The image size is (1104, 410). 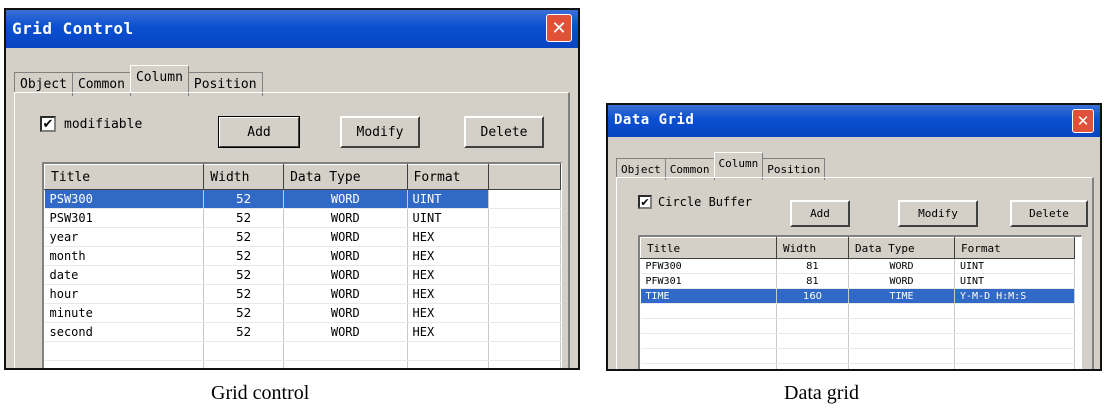 What do you see at coordinates (302, 313) in the screenshot?
I see `table-row: minute 52 WORD HEX` at bounding box center [302, 313].